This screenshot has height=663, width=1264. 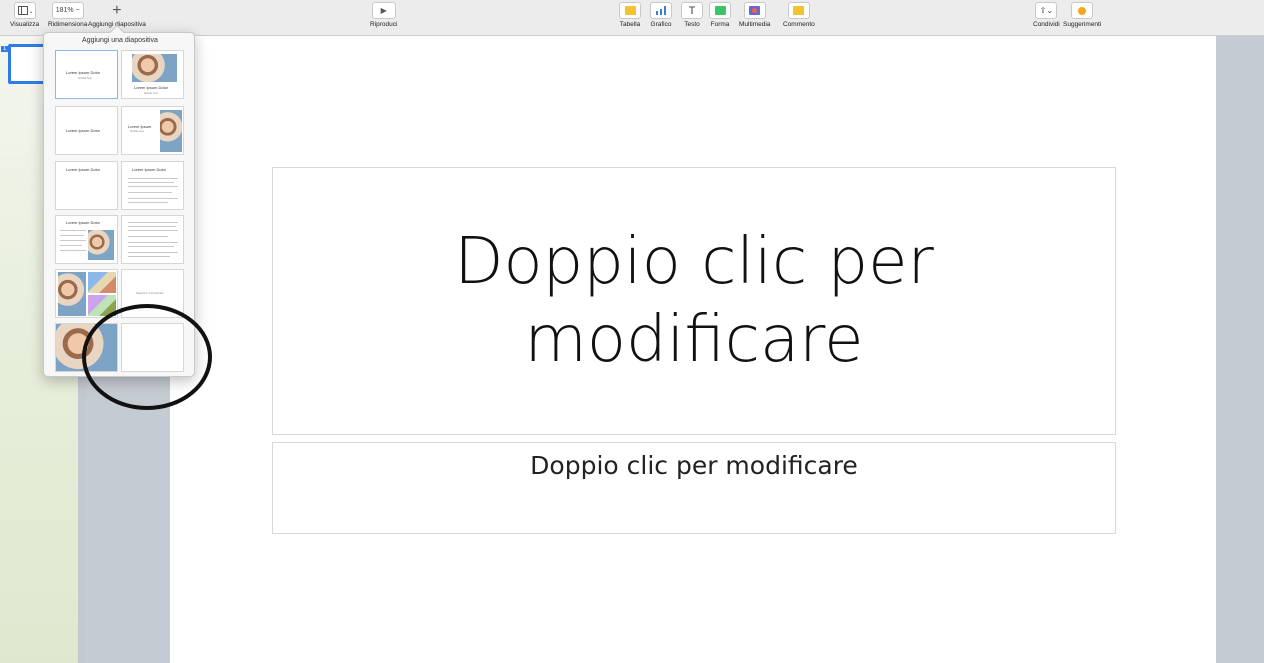 What do you see at coordinates (661, 24) in the screenshot?
I see `chart-label: Grafico` at bounding box center [661, 24].